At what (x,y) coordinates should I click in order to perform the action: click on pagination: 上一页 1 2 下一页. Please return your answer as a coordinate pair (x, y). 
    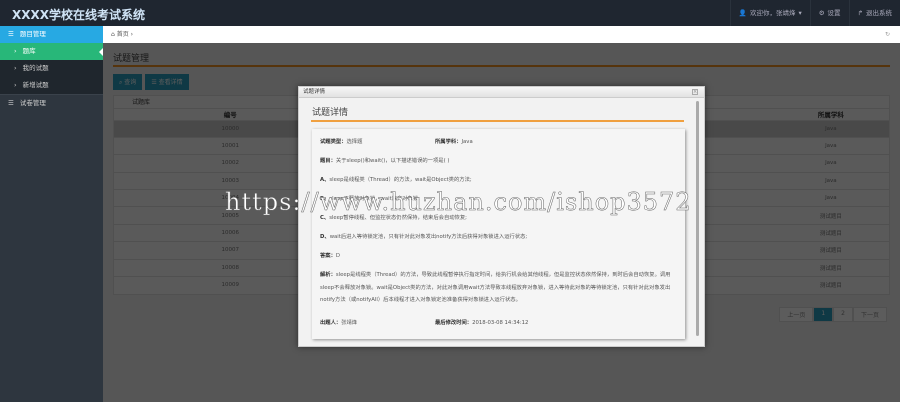
    Looking at the image, I should click on (833, 314).